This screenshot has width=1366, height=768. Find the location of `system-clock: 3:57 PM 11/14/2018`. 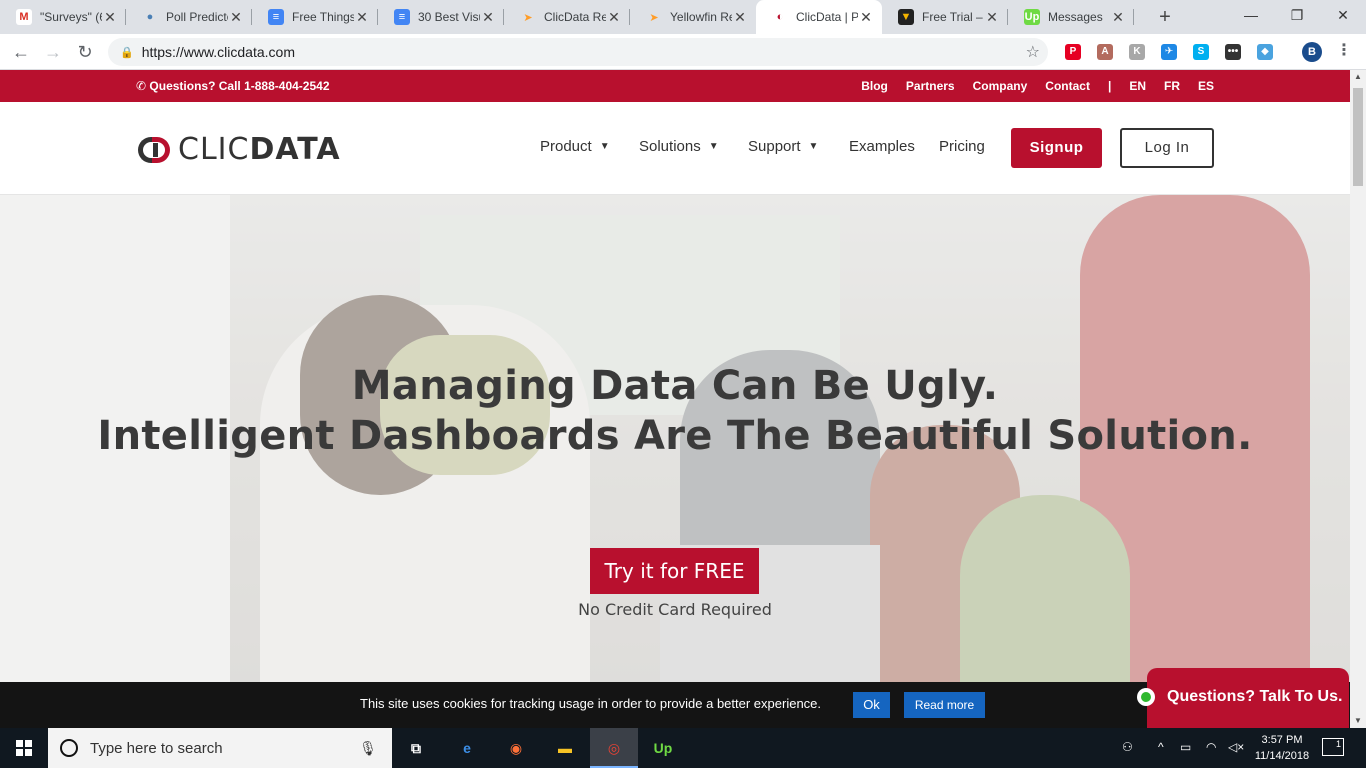

system-clock: 3:57 PM 11/14/2018 is located at coordinates (1282, 748).